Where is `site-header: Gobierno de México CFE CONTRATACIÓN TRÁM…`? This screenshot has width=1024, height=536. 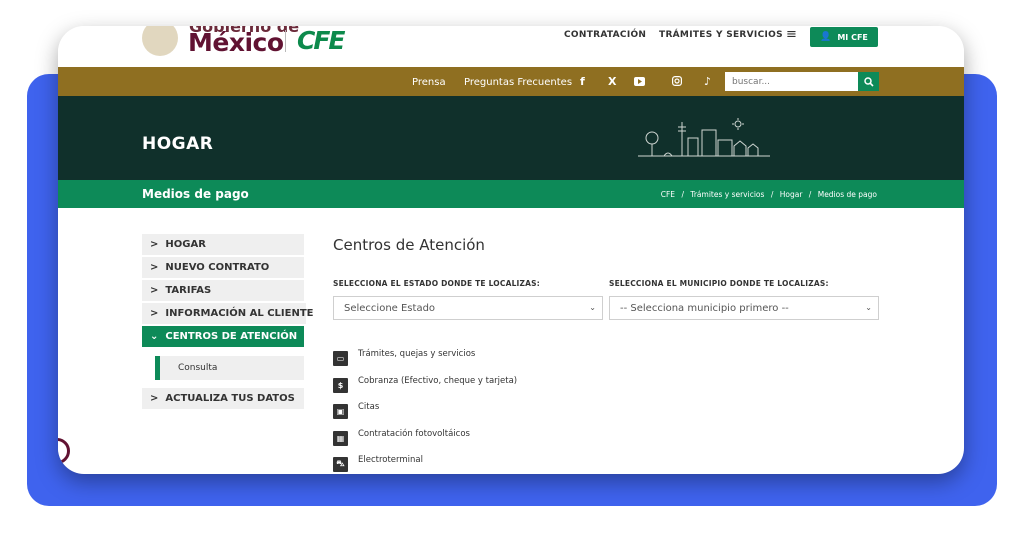
site-header: Gobierno de México CFE CONTRATACIÓN TRÁM… is located at coordinates (511, 46).